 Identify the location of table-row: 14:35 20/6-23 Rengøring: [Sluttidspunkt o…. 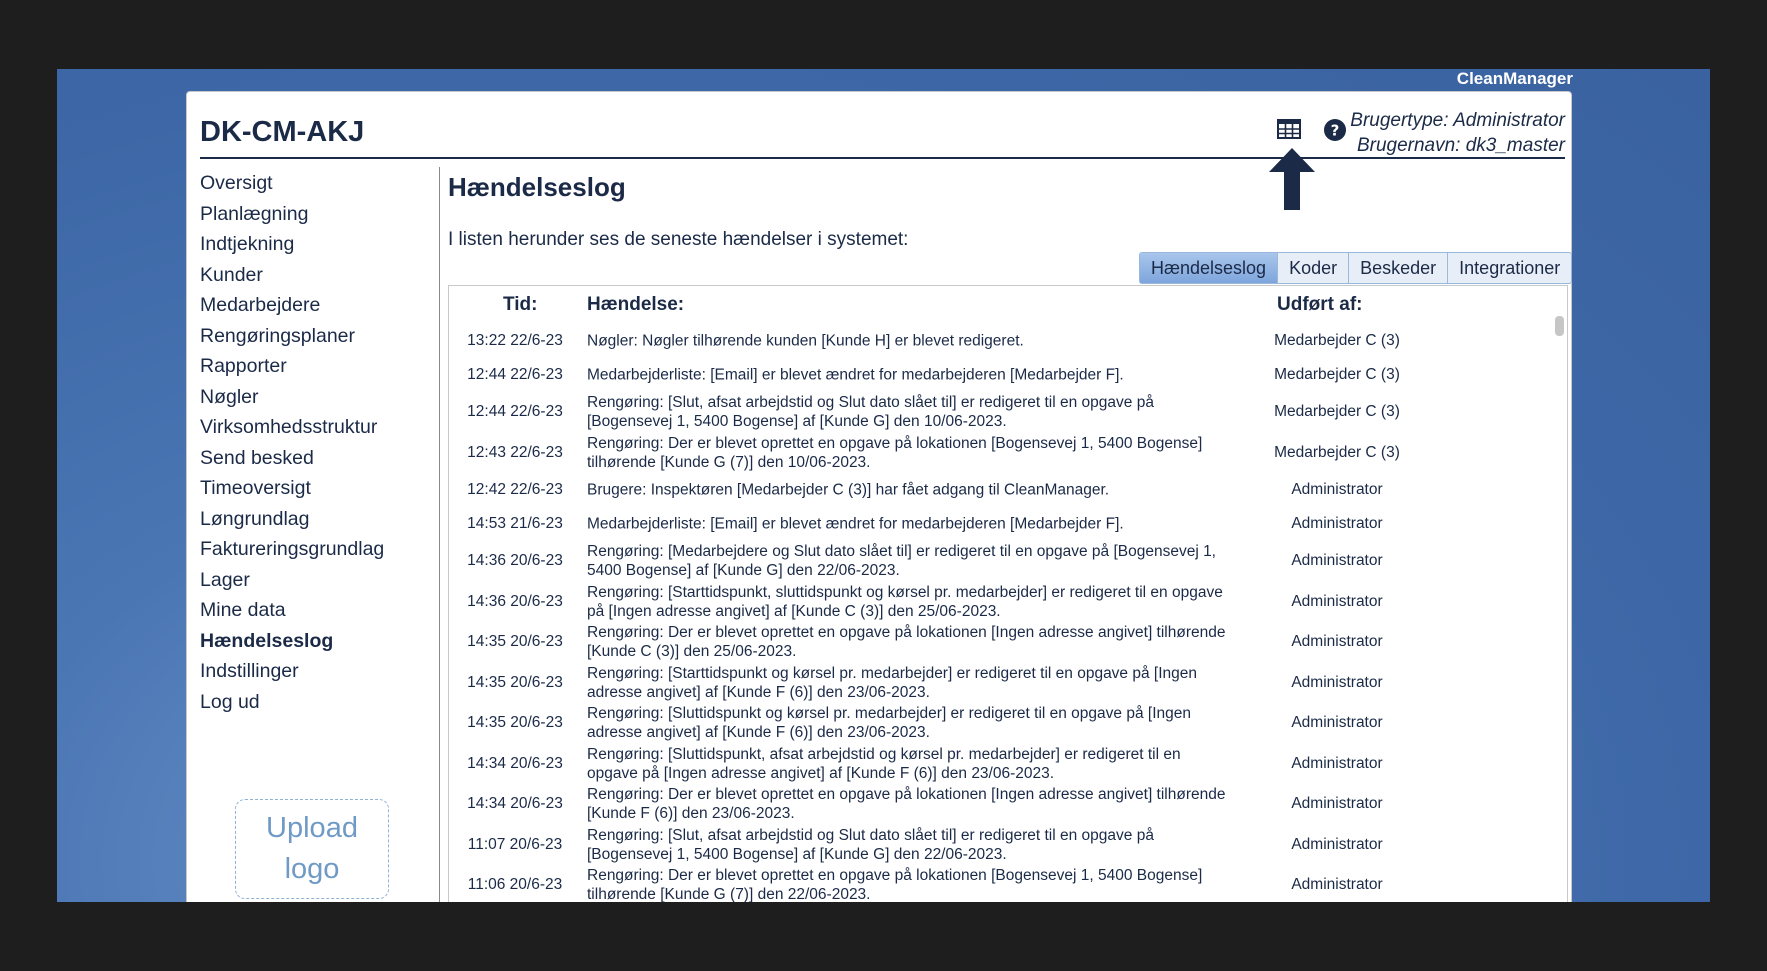
(996, 723).